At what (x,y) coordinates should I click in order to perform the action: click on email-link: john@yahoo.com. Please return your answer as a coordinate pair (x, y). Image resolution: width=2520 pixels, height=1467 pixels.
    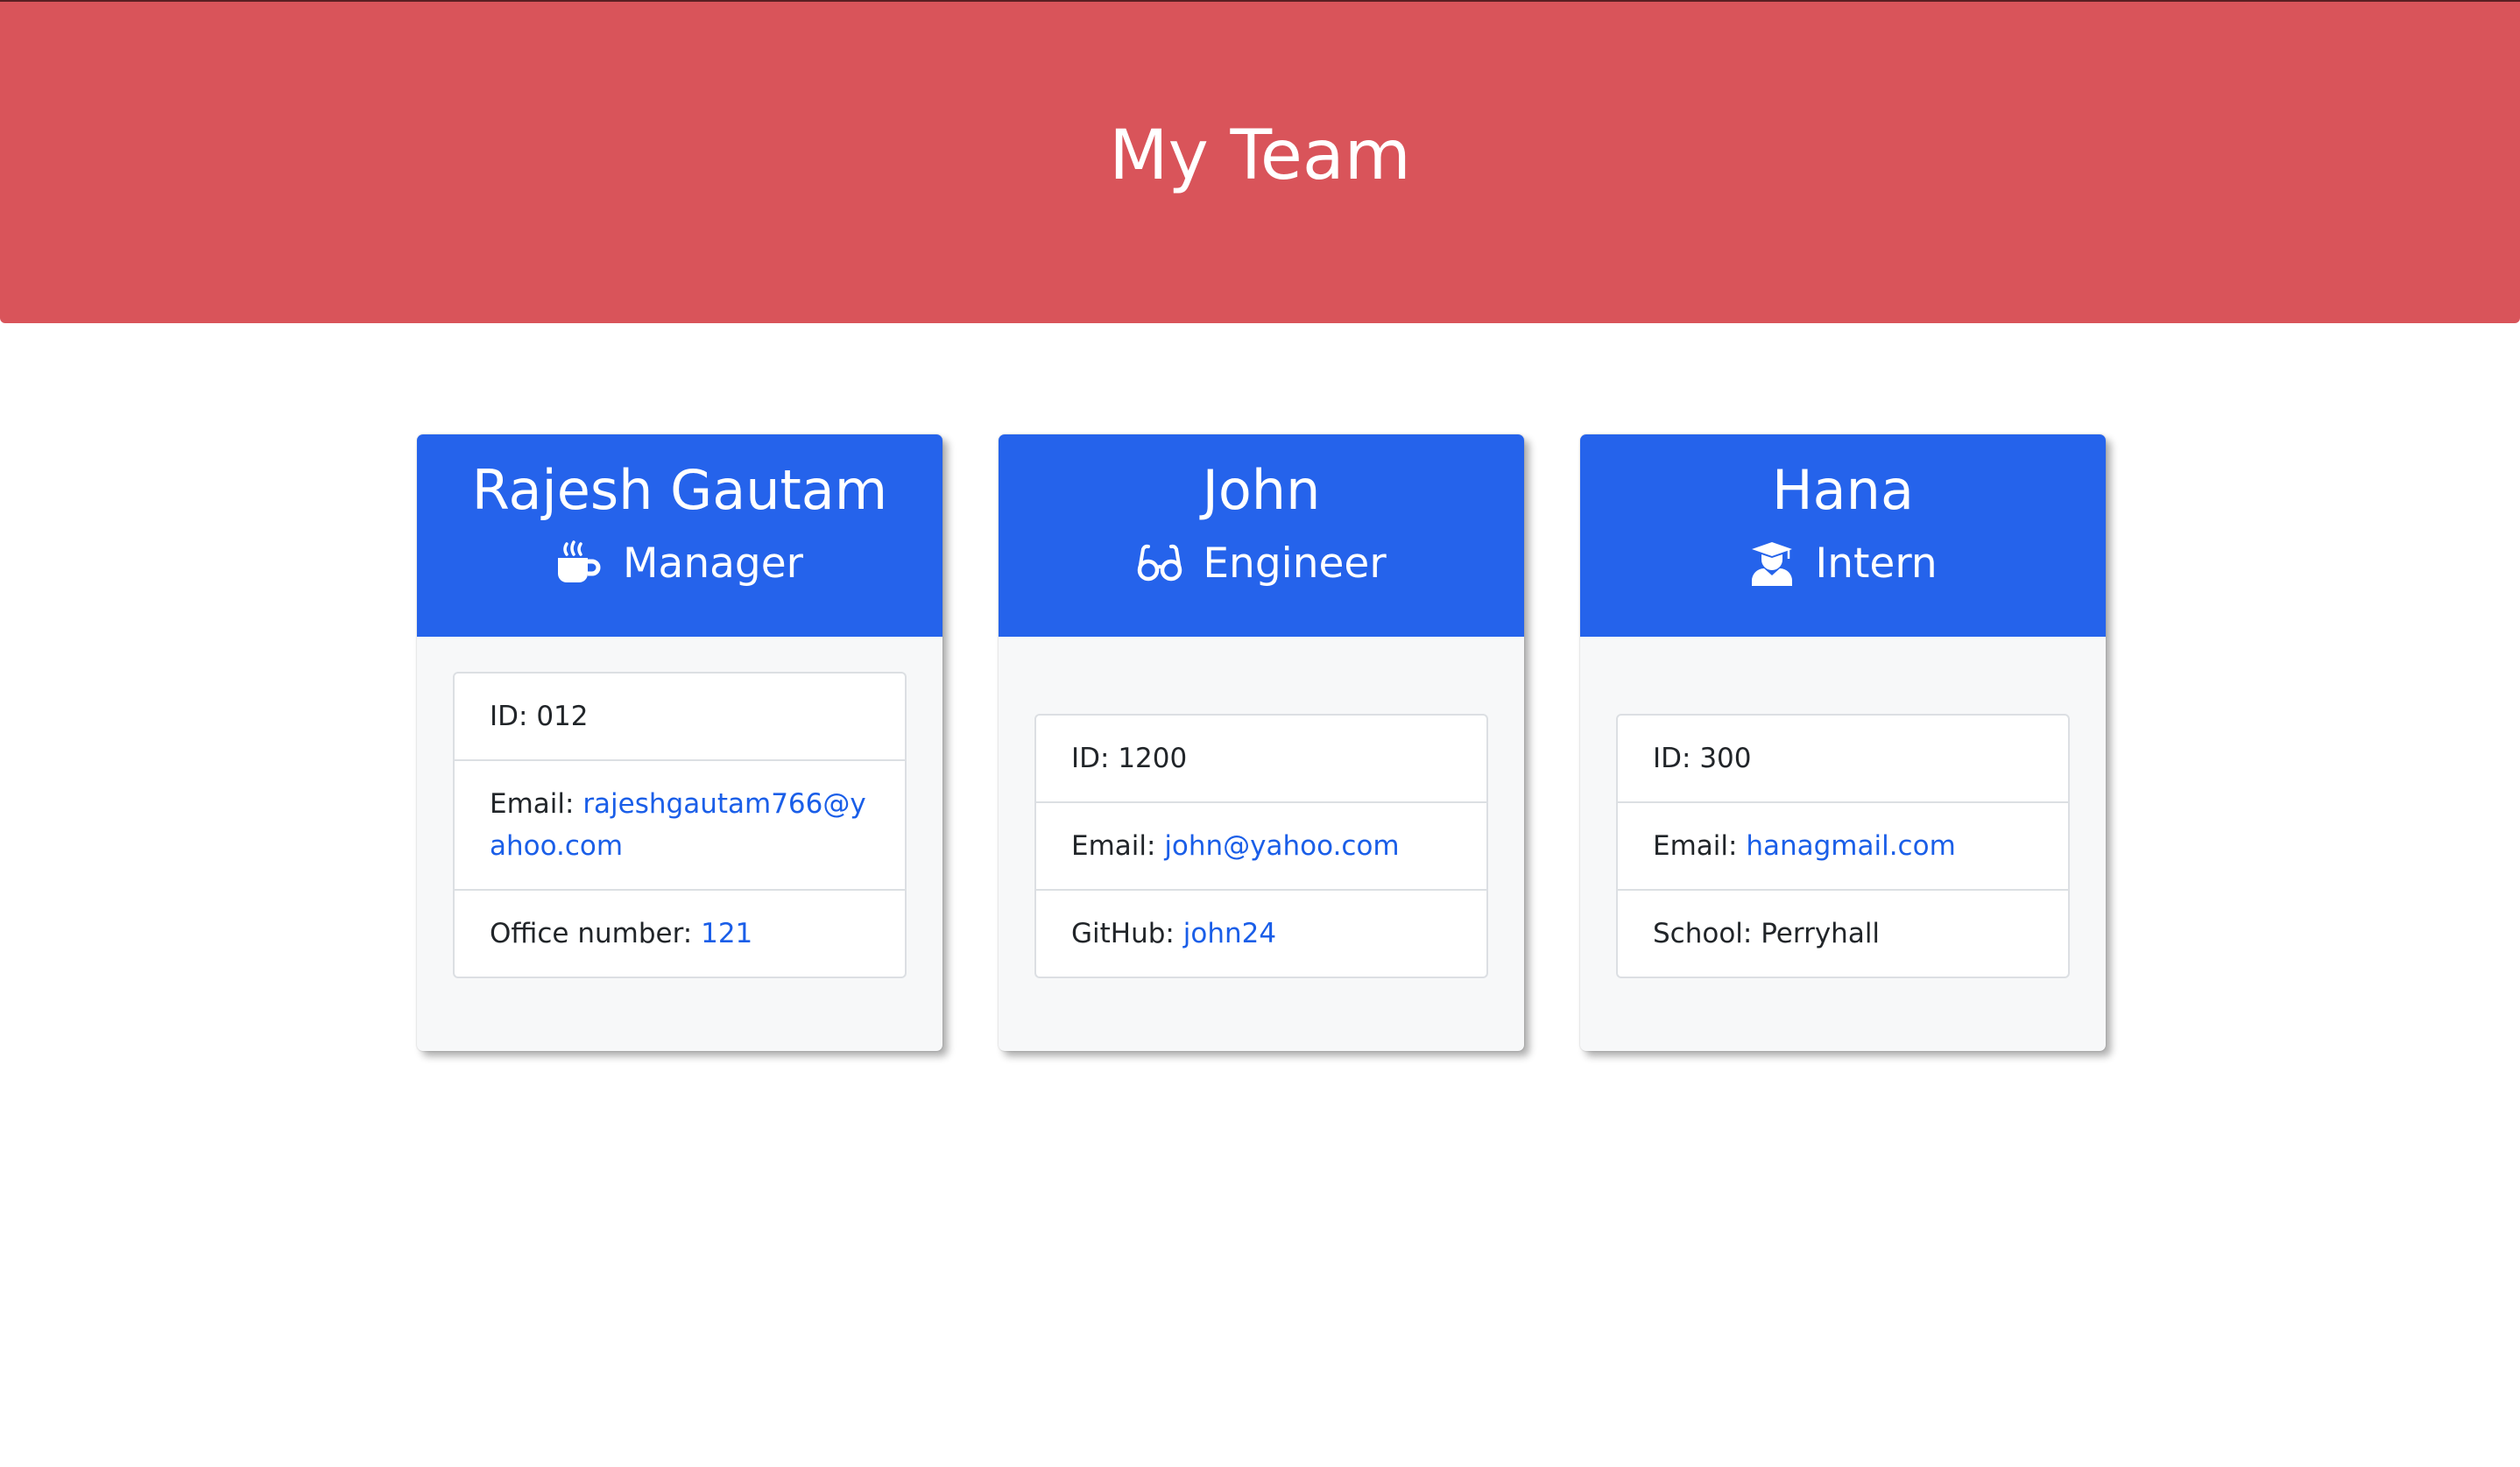
    Looking at the image, I should click on (1281, 846).